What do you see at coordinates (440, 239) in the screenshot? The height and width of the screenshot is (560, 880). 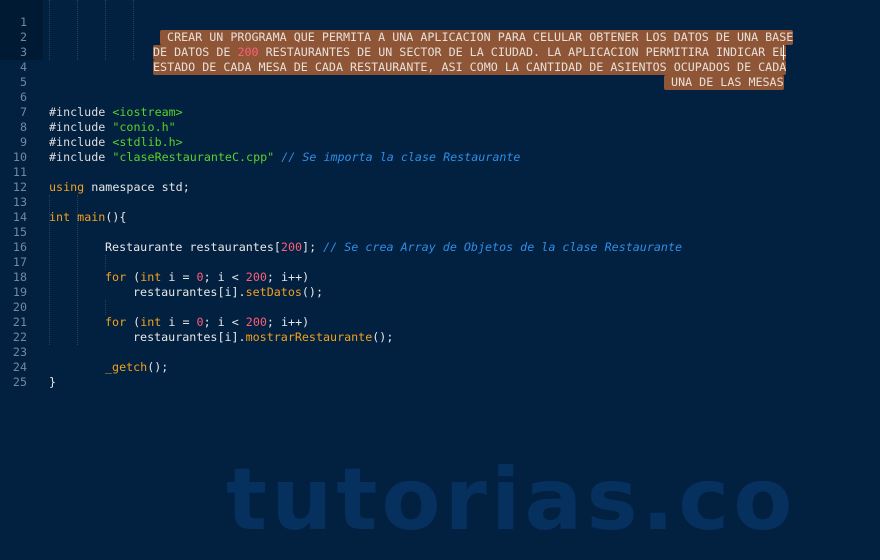 I see `code-line: 16` at bounding box center [440, 239].